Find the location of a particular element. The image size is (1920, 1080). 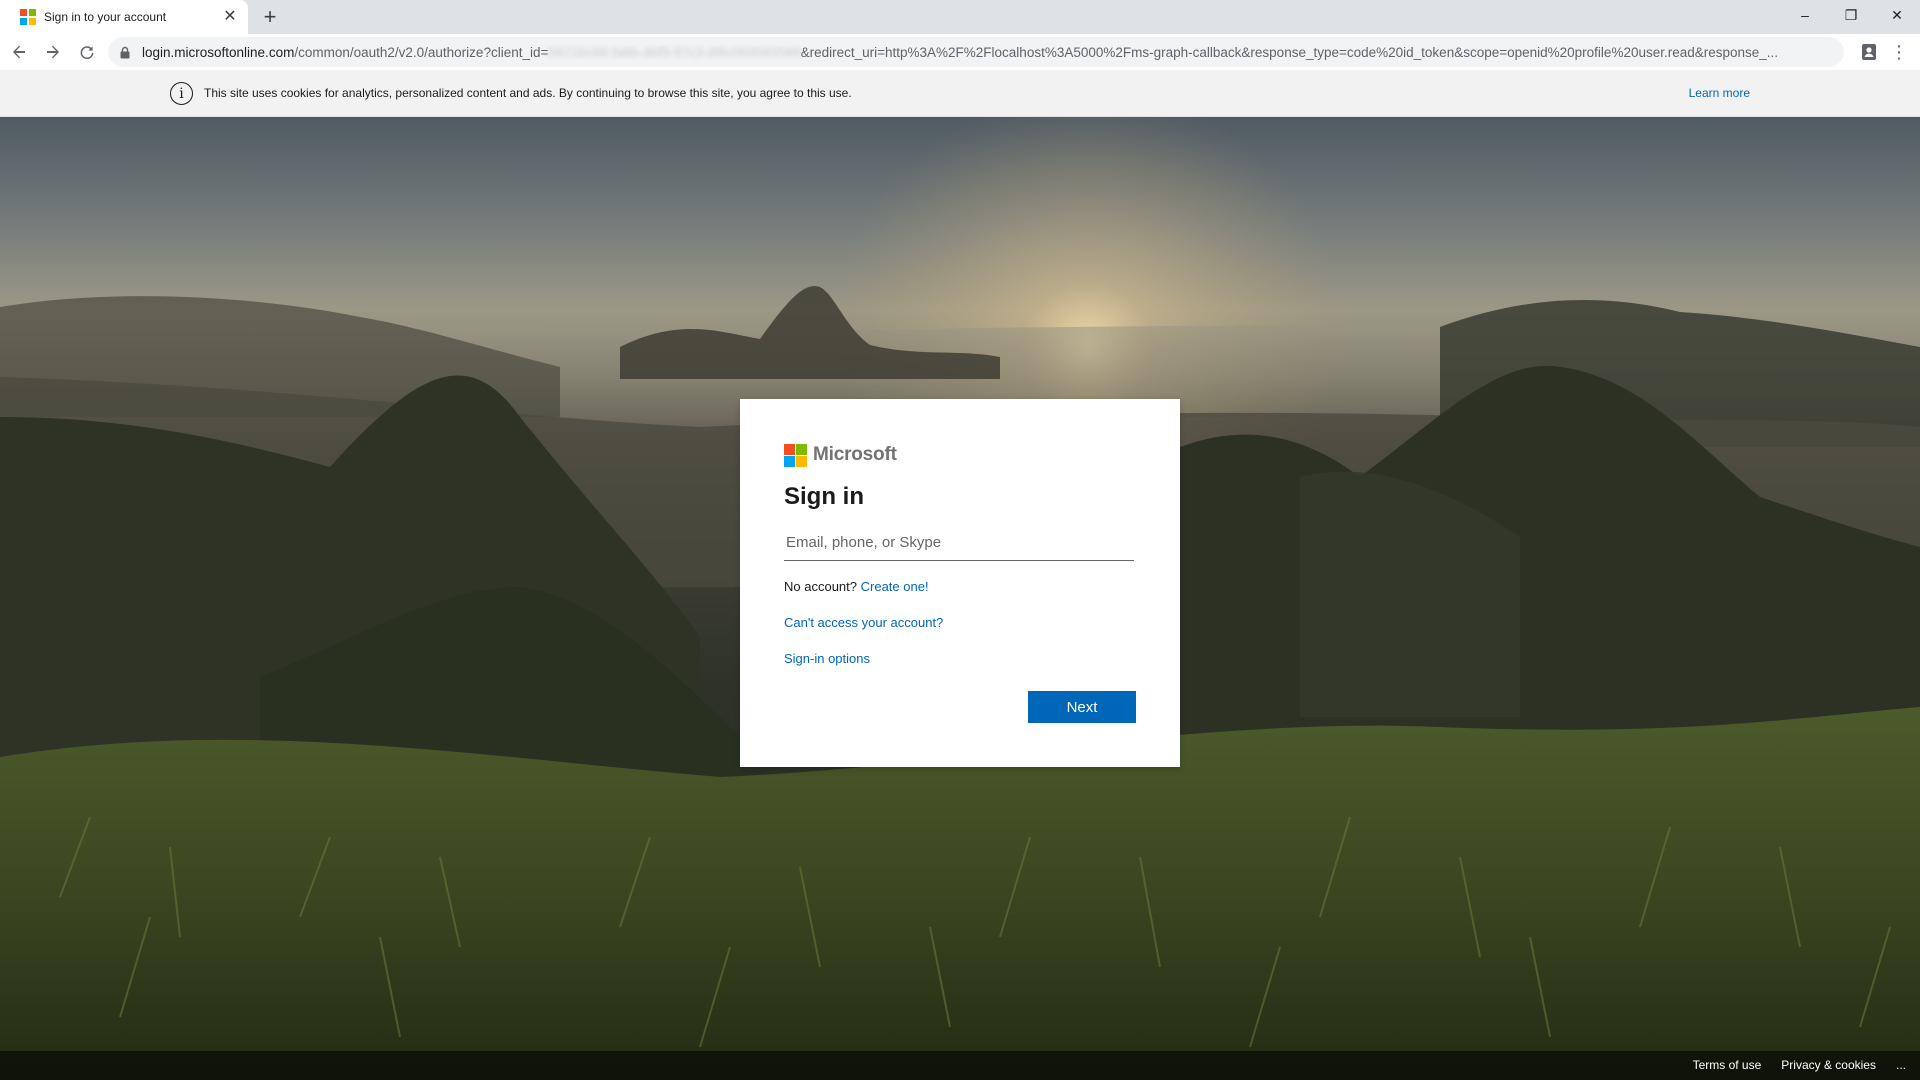

url-host: login.microsoftonline.com is located at coordinates (218, 52).